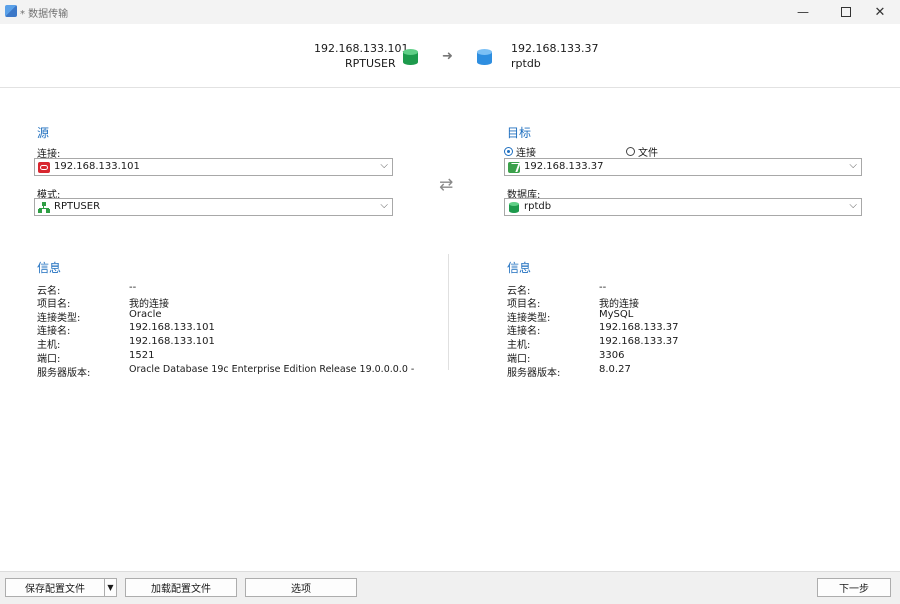 This screenshot has width=900, height=604. Describe the element at coordinates (361, 48) in the screenshot. I see `source-host: 192.168.133.101` at that location.